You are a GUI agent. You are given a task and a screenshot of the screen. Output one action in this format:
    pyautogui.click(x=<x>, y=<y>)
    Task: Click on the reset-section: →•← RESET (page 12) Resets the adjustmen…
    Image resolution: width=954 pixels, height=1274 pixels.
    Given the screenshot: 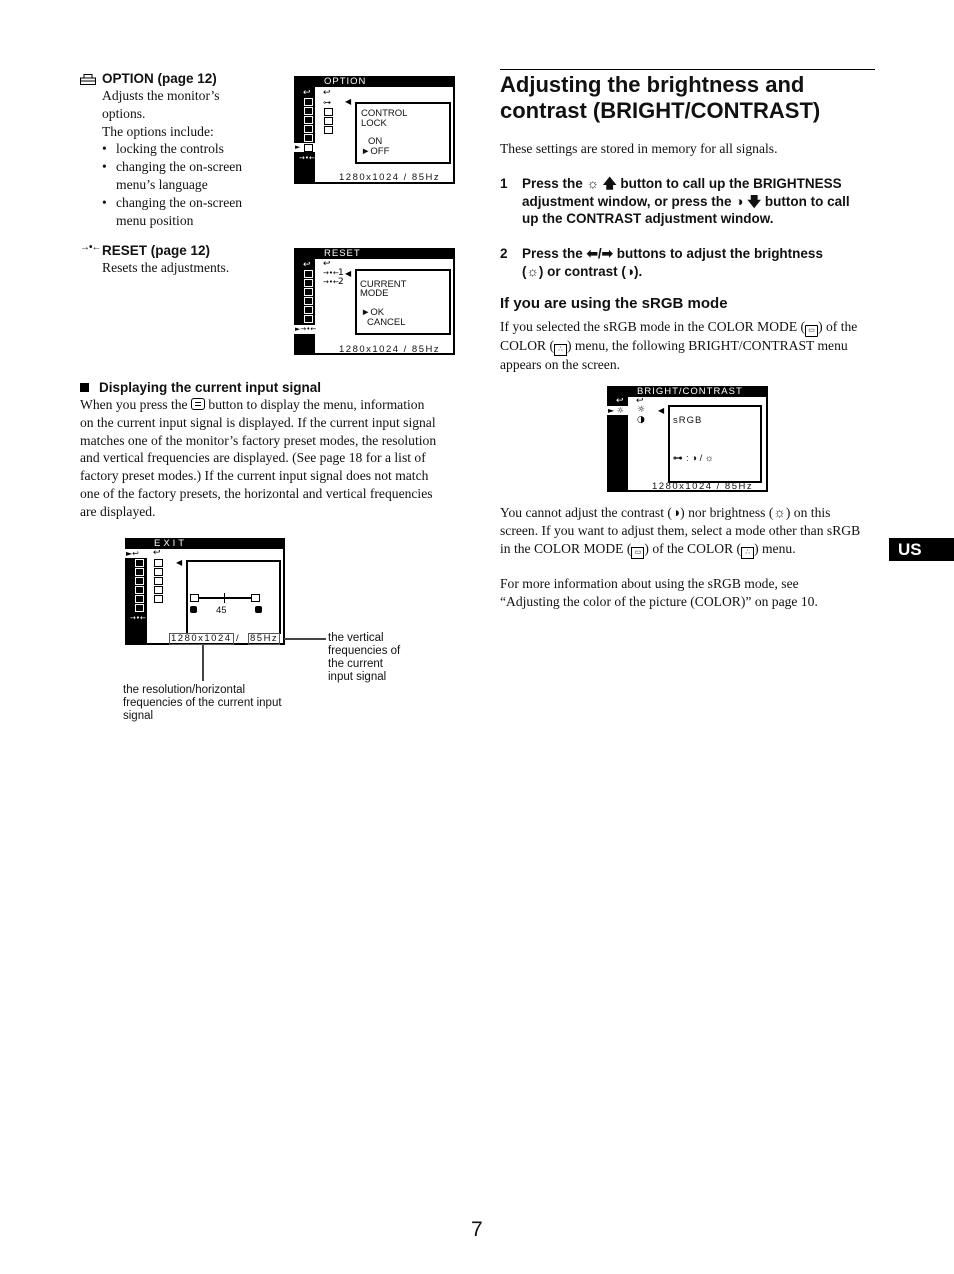 What is the action you would take?
    pyautogui.click(x=180, y=259)
    